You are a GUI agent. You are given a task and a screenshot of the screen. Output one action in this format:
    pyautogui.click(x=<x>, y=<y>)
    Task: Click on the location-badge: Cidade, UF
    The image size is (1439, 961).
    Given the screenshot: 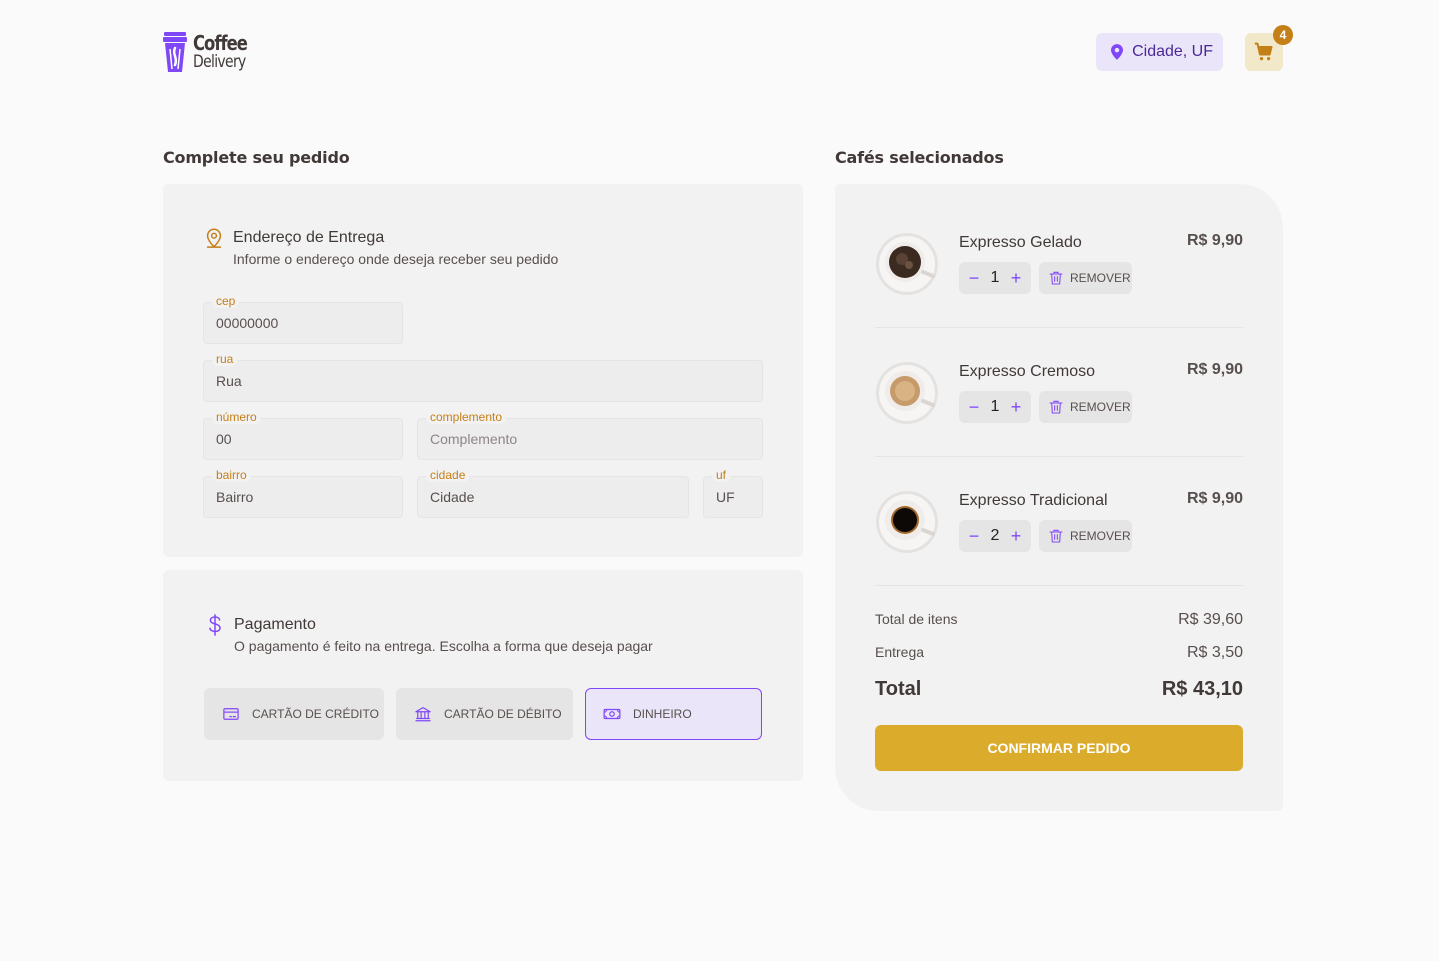 What is the action you would take?
    pyautogui.click(x=1159, y=52)
    